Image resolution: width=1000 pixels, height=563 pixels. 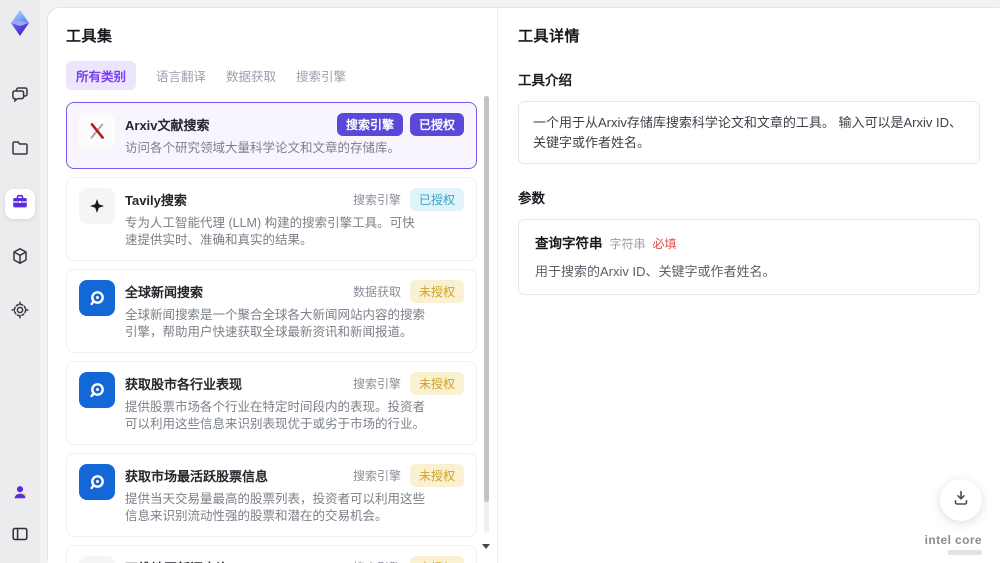 I want to click on sidebar, so click(x=20, y=281).